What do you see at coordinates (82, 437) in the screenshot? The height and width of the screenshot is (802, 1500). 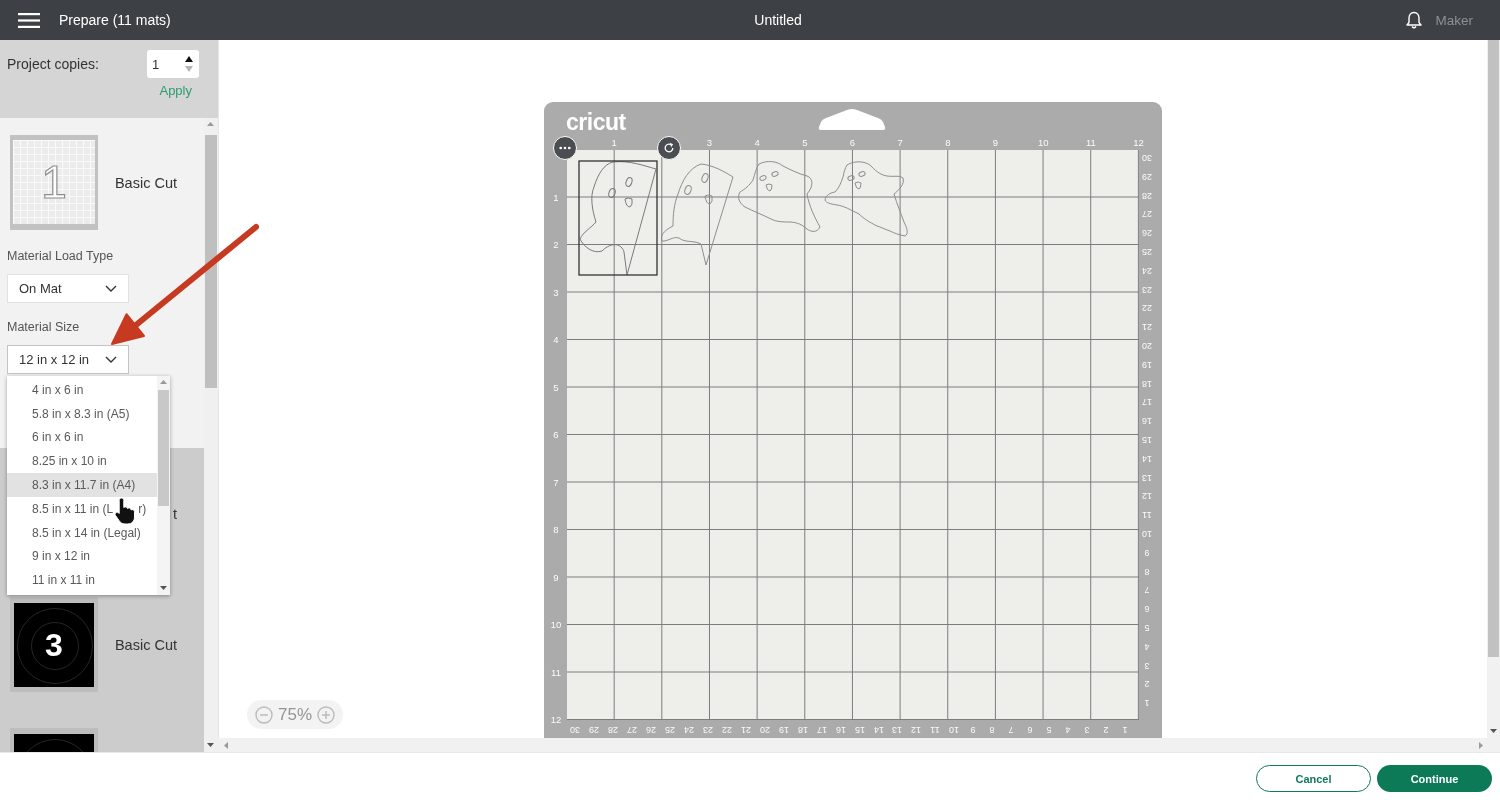 I see `size-option: 6 in x 6 in` at bounding box center [82, 437].